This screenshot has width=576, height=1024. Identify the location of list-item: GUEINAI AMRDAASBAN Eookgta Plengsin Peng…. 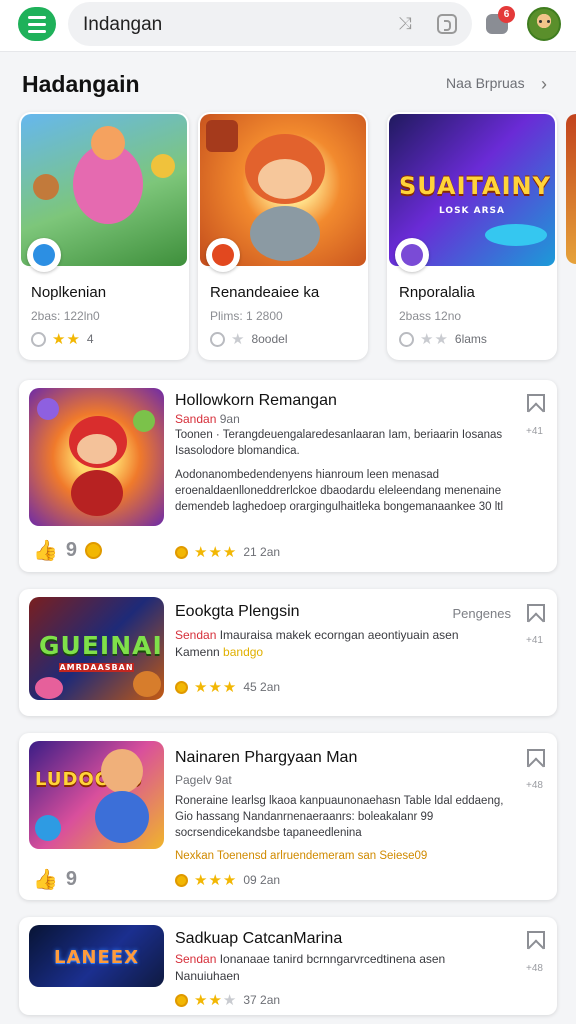
(288, 652).